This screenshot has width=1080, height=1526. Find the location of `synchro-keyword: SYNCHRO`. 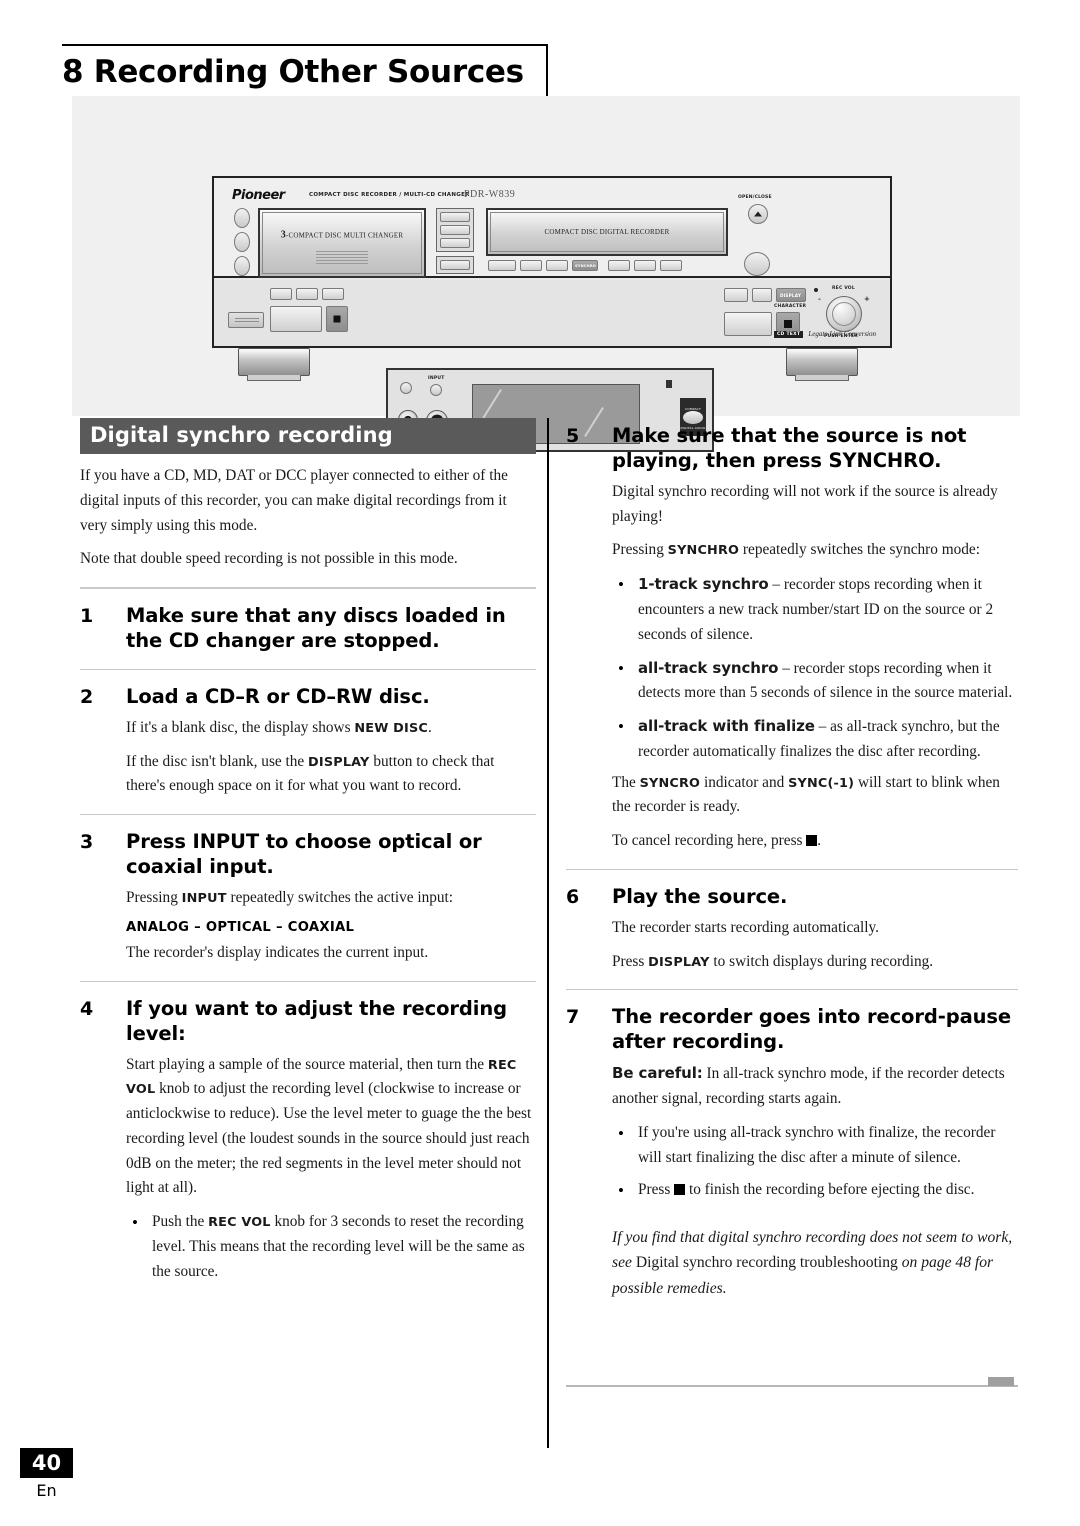

synchro-keyword: SYNCHRO is located at coordinates (703, 551).